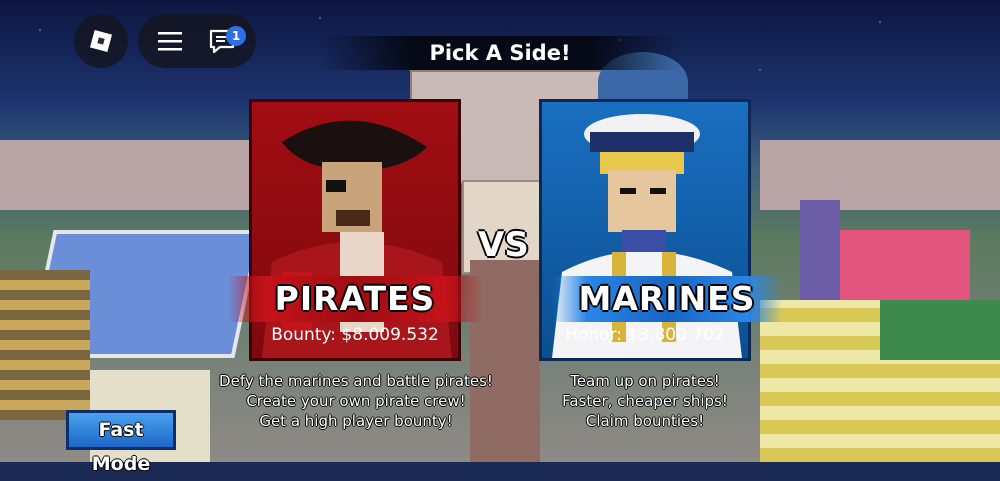 The width and height of the screenshot is (1000, 481). I want to click on chat-notification-badge: 1, so click(236, 36).